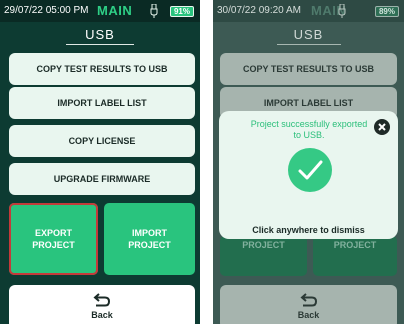  I want to click on export-project-tile: PROJECT, so click(263, 256).